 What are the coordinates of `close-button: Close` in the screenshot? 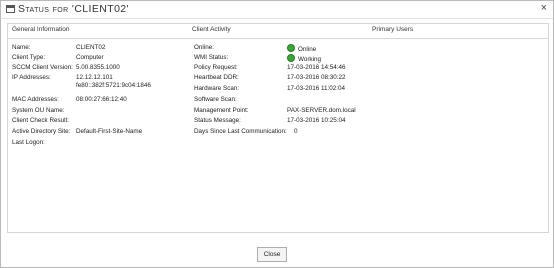 It's located at (272, 254).